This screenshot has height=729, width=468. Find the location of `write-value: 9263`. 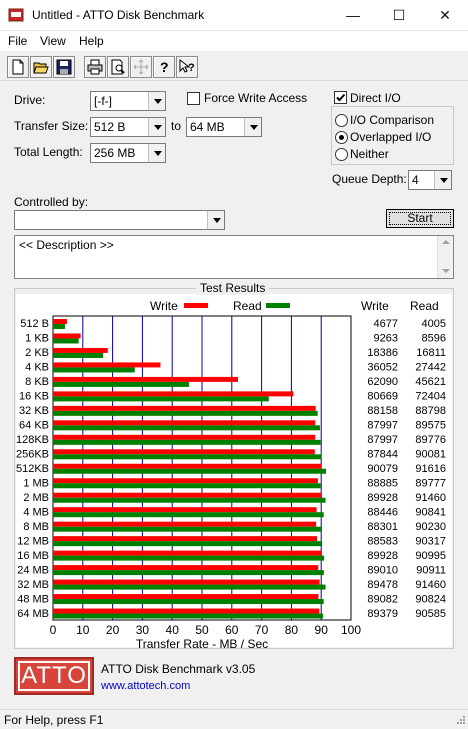

write-value: 9263 is located at coordinates (386, 339).